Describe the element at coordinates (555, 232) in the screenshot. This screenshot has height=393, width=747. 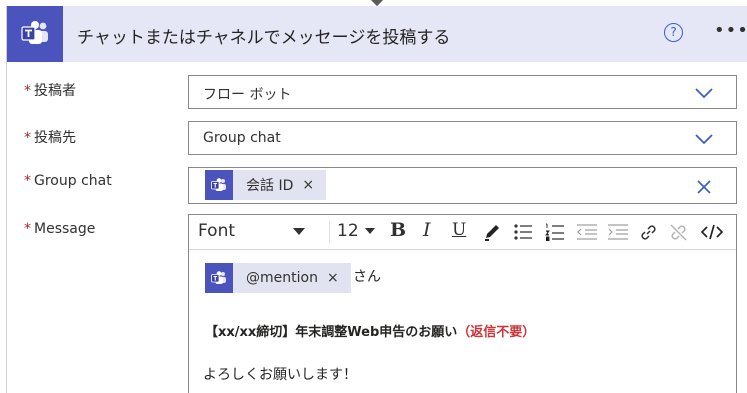
I see `numbered-list-icon` at that location.